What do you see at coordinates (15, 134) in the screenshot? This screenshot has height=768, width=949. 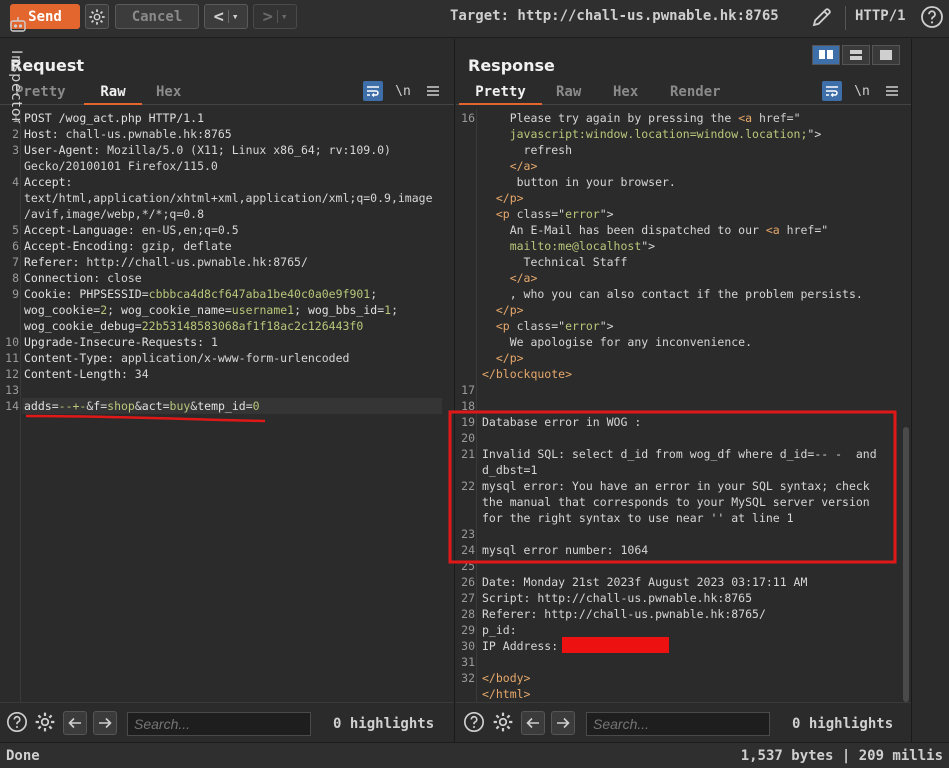 I see `line-number: 2` at bounding box center [15, 134].